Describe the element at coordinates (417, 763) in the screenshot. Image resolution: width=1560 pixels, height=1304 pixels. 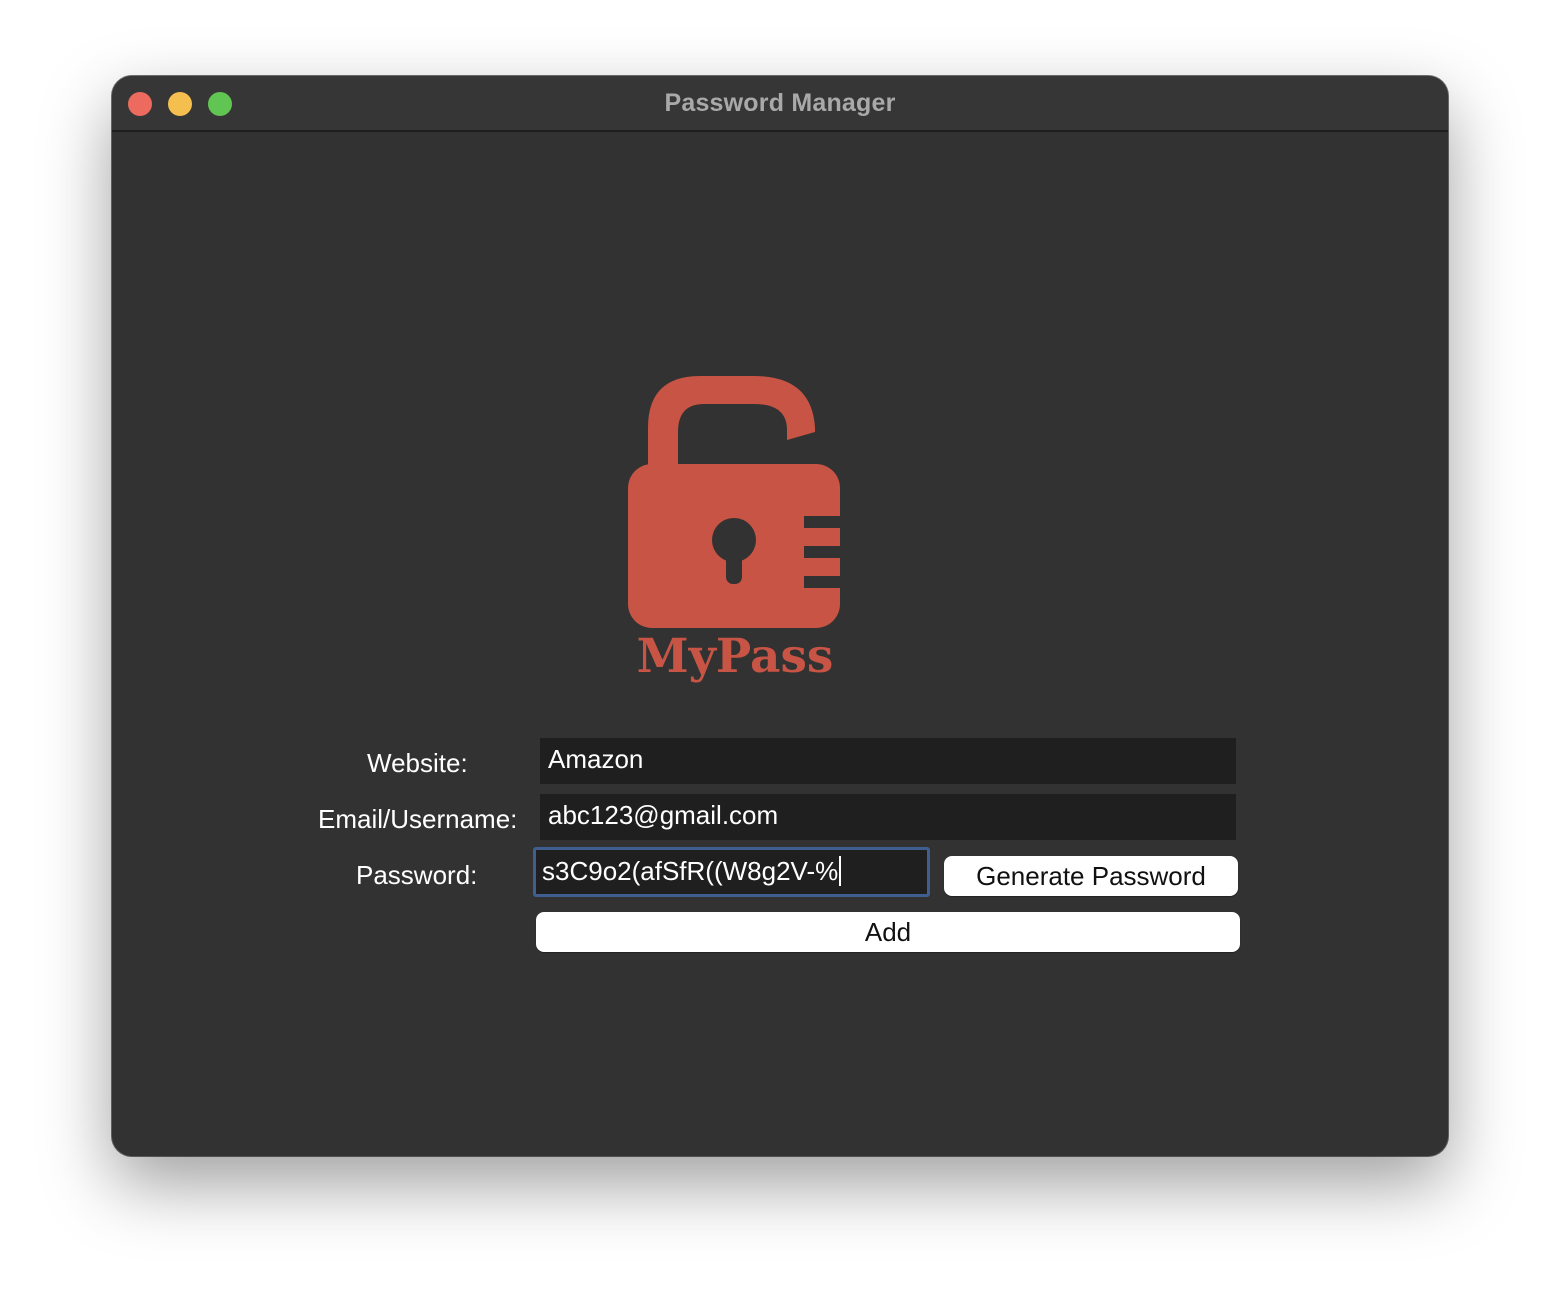
I see `website-label: Website:` at that location.